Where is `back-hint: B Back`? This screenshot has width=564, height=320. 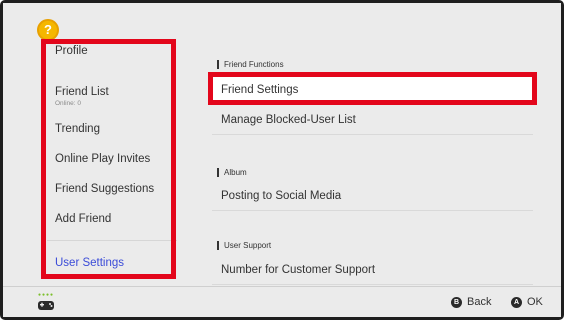 back-hint: B Back is located at coordinates (471, 302).